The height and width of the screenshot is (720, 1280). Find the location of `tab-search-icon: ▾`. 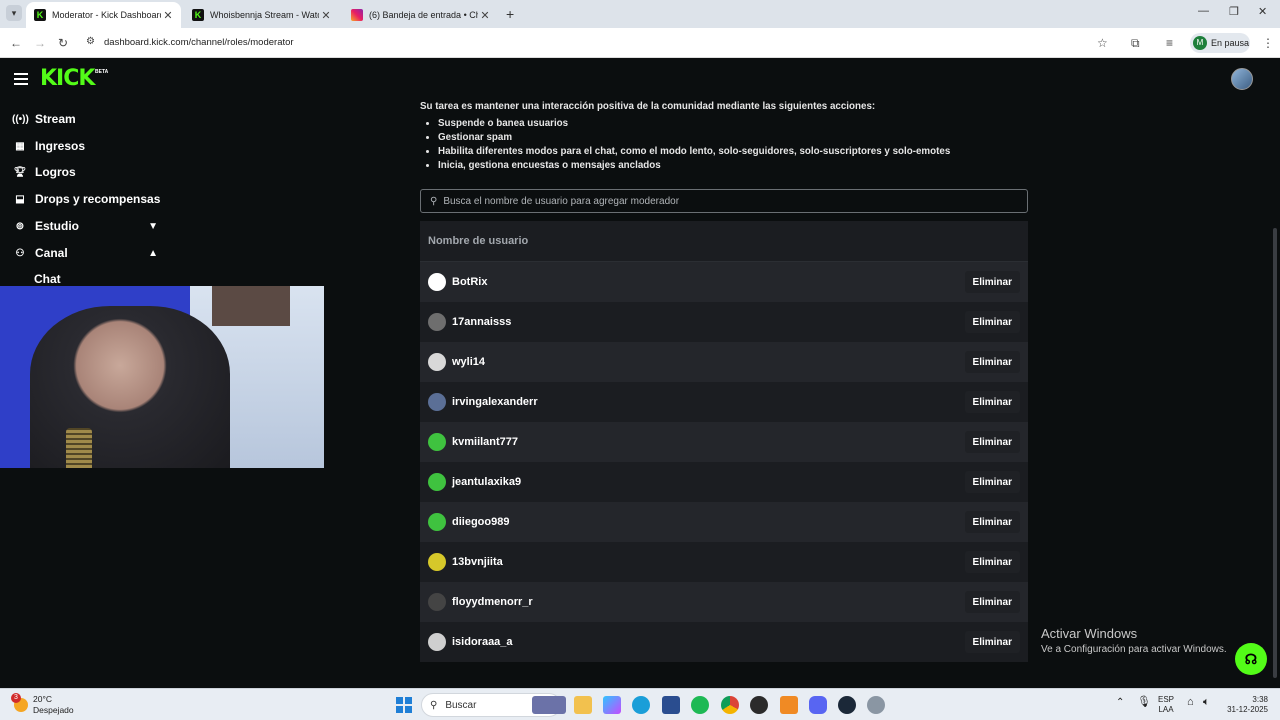

tab-search-icon: ▾ is located at coordinates (14, 13).